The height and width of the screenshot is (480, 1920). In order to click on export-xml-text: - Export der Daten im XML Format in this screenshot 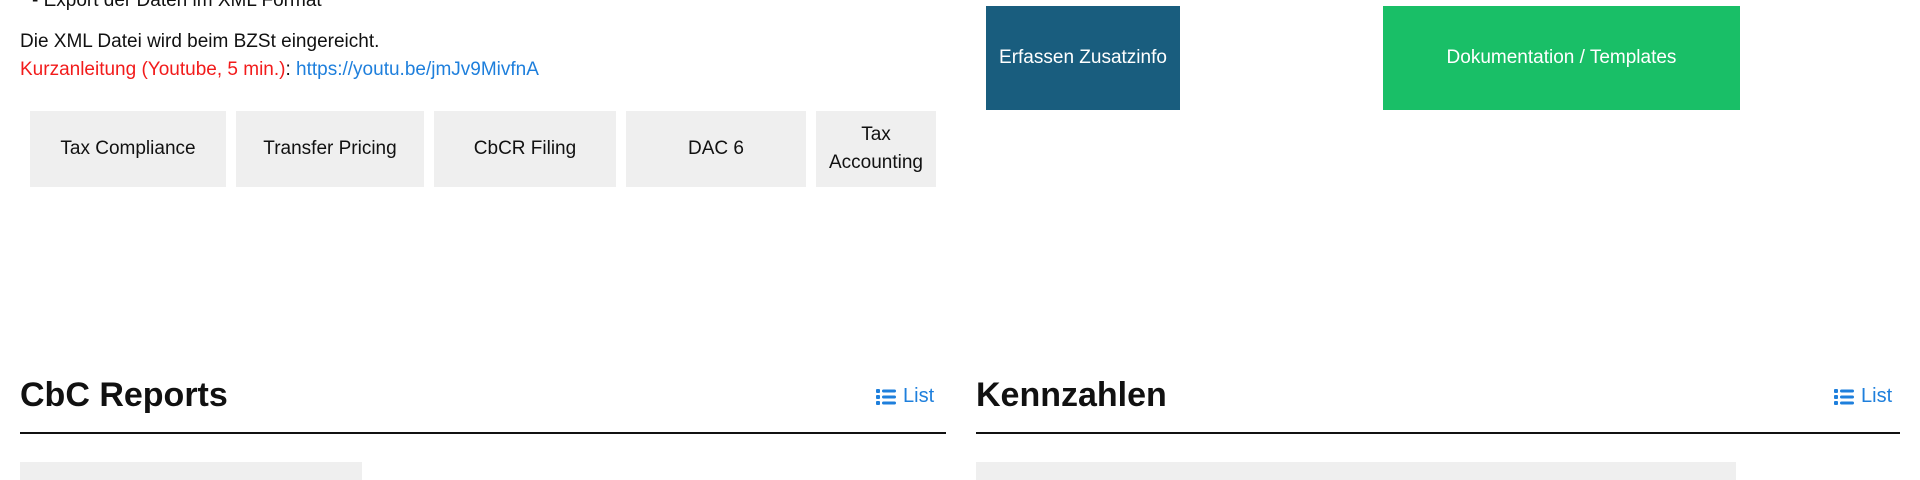, I will do `click(177, 6)`.